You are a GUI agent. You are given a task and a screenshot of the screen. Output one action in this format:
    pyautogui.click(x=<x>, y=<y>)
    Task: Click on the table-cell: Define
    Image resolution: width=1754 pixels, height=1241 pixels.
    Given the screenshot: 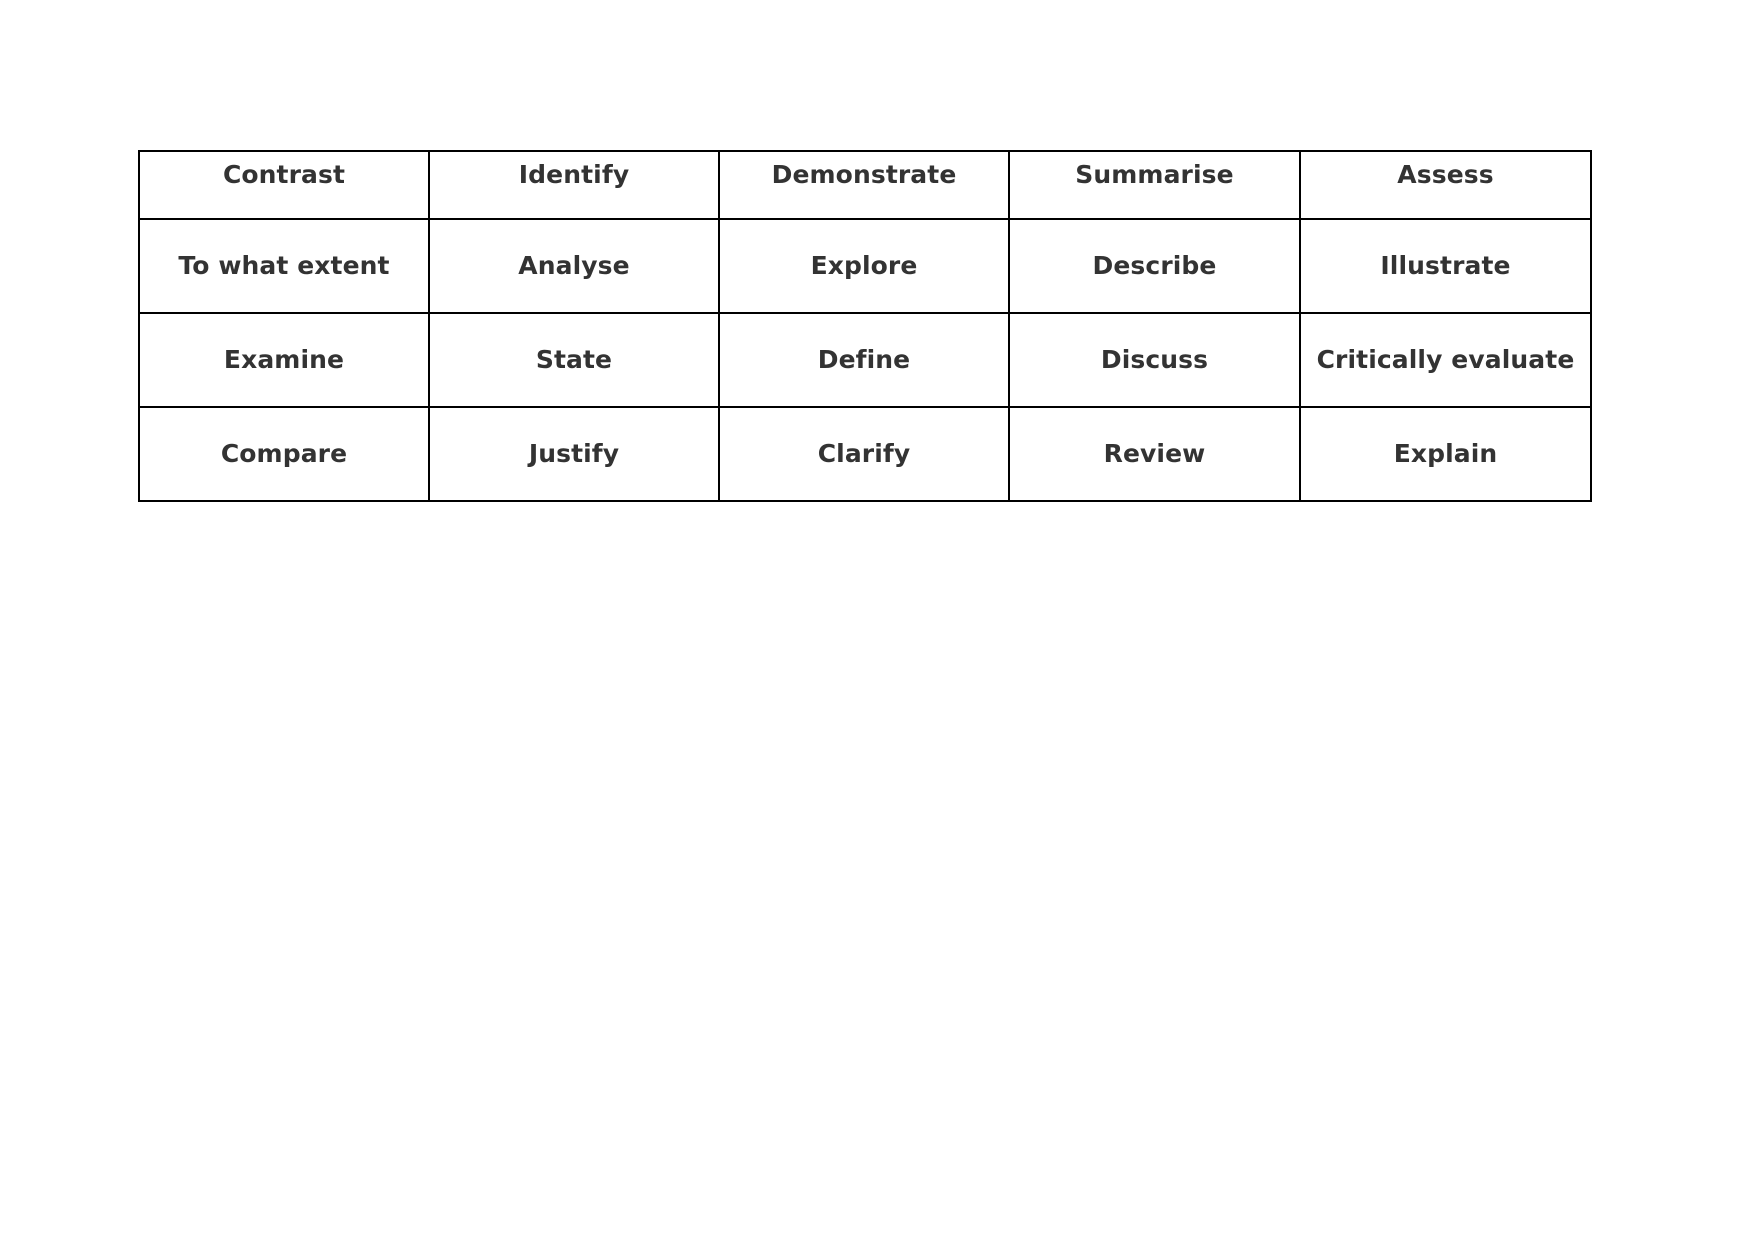 What is the action you would take?
    pyautogui.click(x=864, y=360)
    